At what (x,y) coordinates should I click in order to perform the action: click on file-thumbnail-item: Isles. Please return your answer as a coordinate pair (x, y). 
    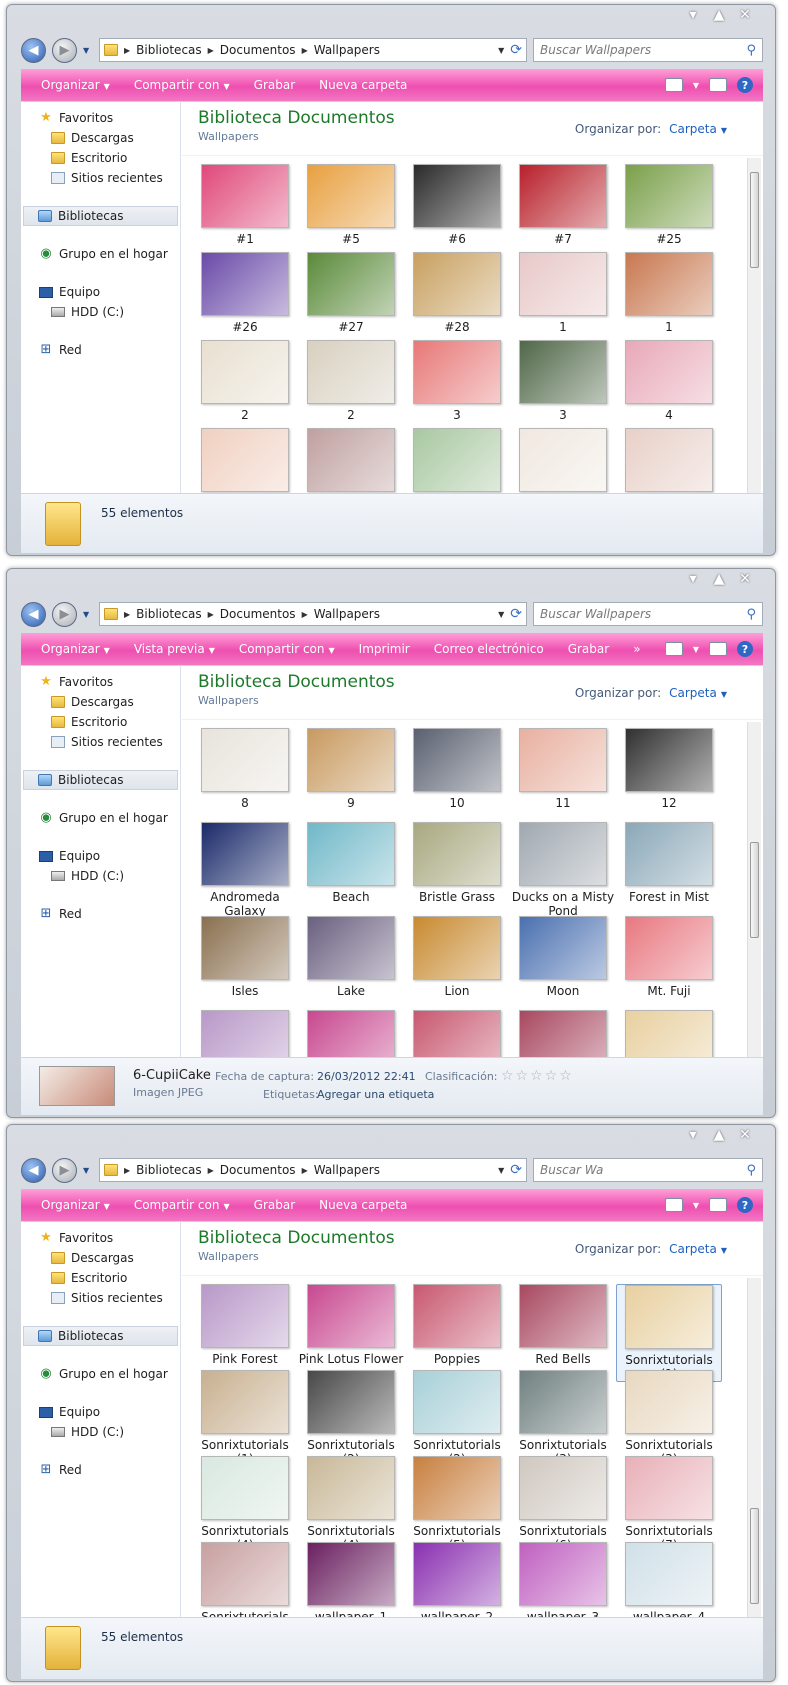
    Looking at the image, I should click on (245, 957).